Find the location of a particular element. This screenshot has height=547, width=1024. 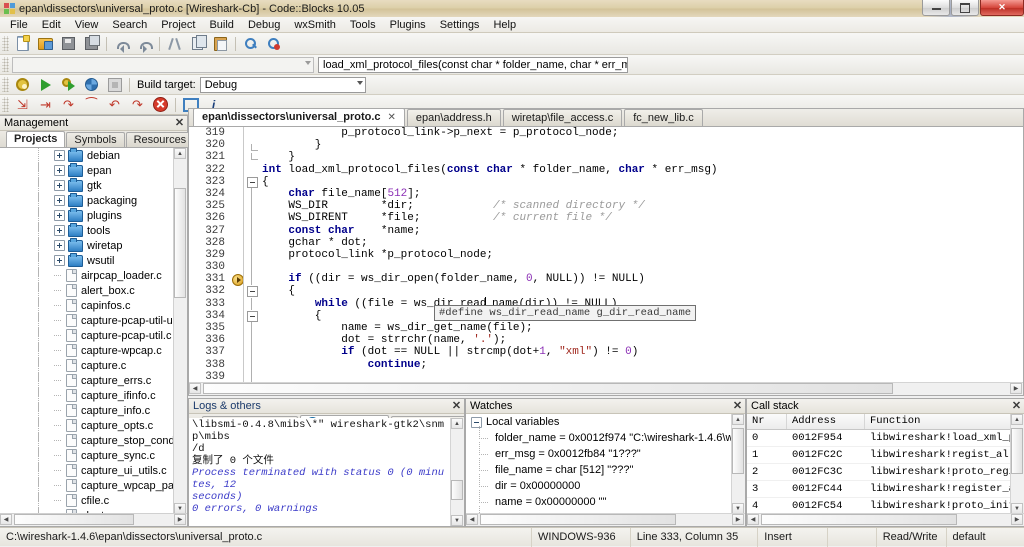

tree-folder-tools: tools is located at coordinates (93, 230).